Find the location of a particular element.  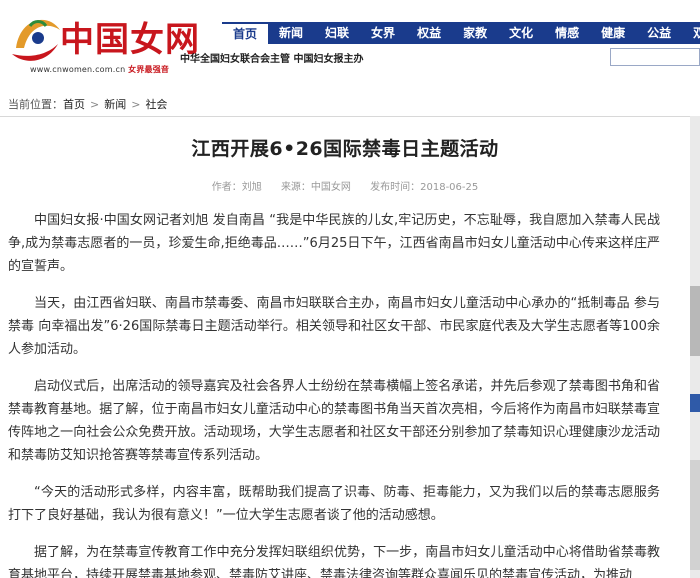

logo-figure-icon is located at coordinates (36, 40).